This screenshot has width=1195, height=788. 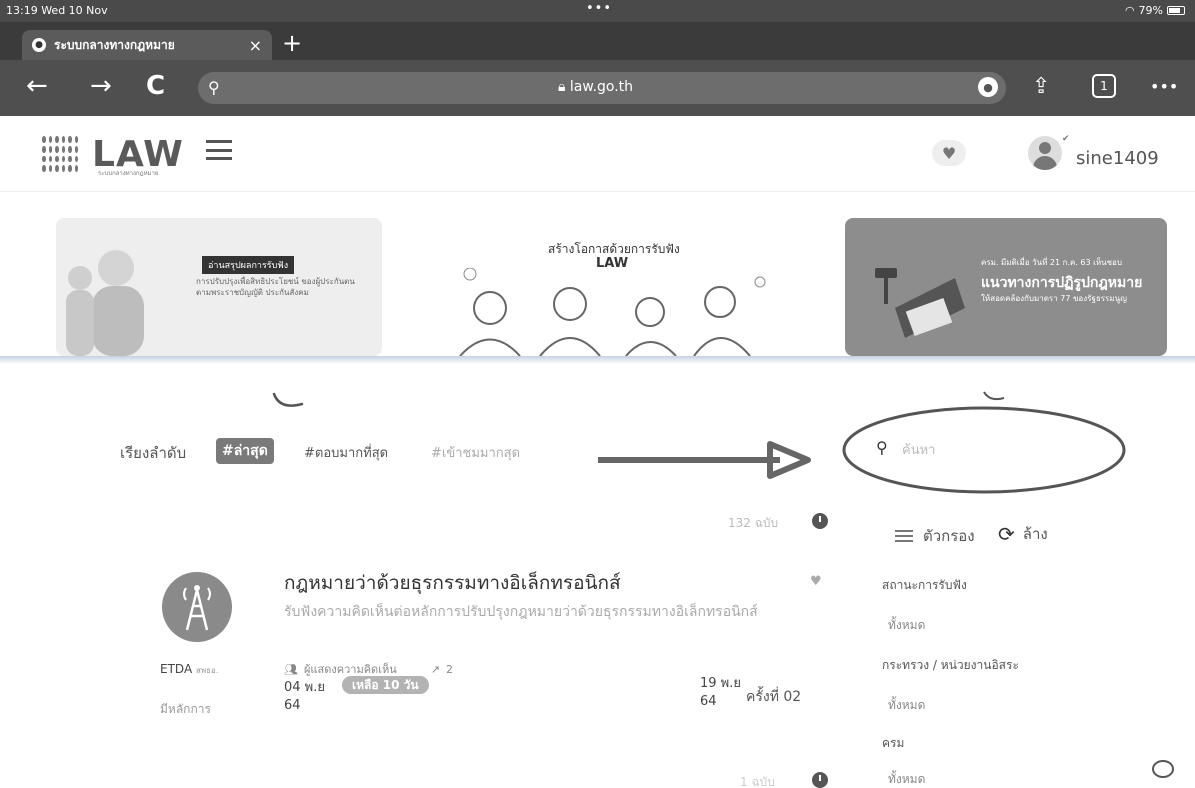 I want to click on listing-end-year: 64, so click(x=708, y=701).